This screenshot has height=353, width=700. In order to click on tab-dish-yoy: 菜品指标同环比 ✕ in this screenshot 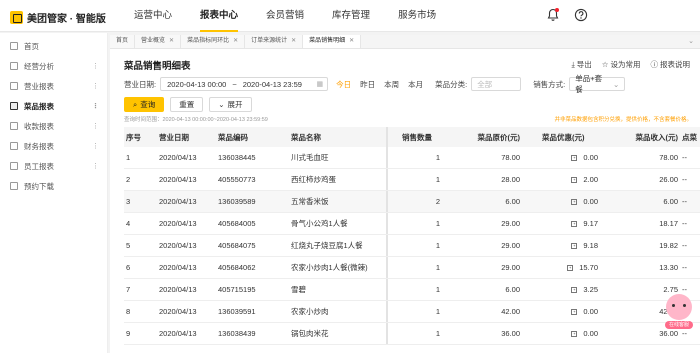, I will do `click(213, 41)`.